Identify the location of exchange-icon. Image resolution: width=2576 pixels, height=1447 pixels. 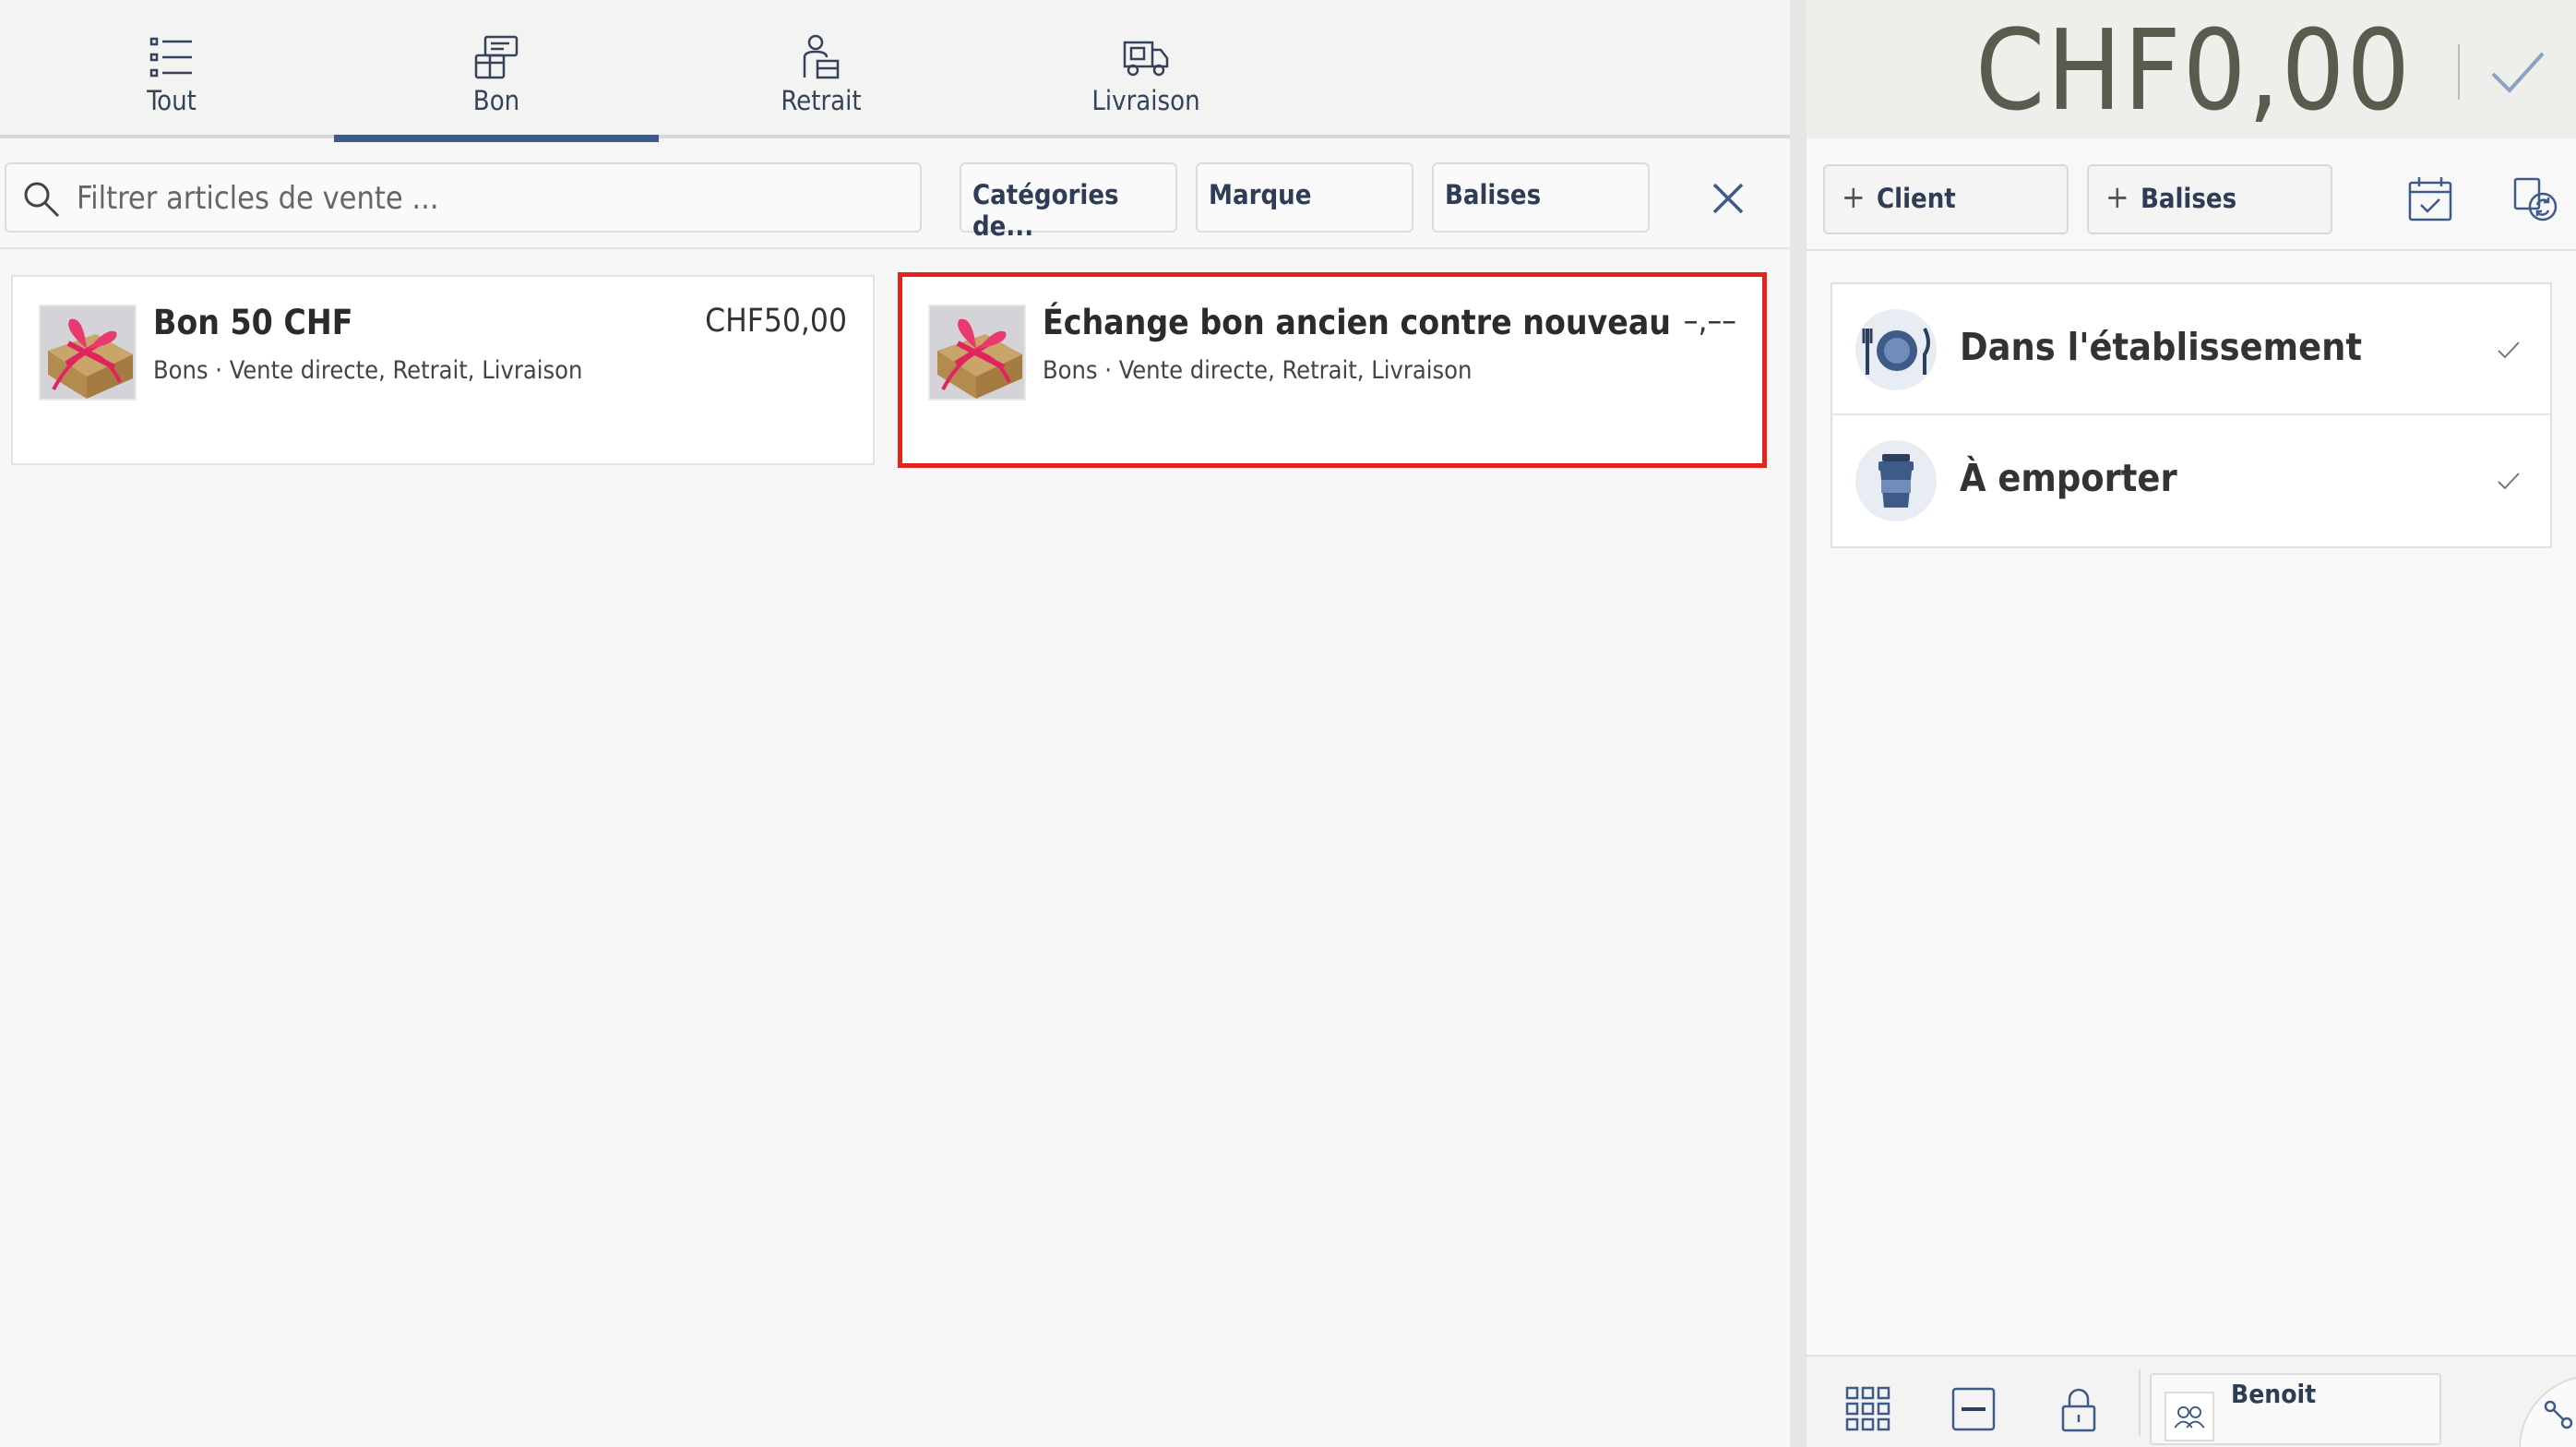
(2536, 199).